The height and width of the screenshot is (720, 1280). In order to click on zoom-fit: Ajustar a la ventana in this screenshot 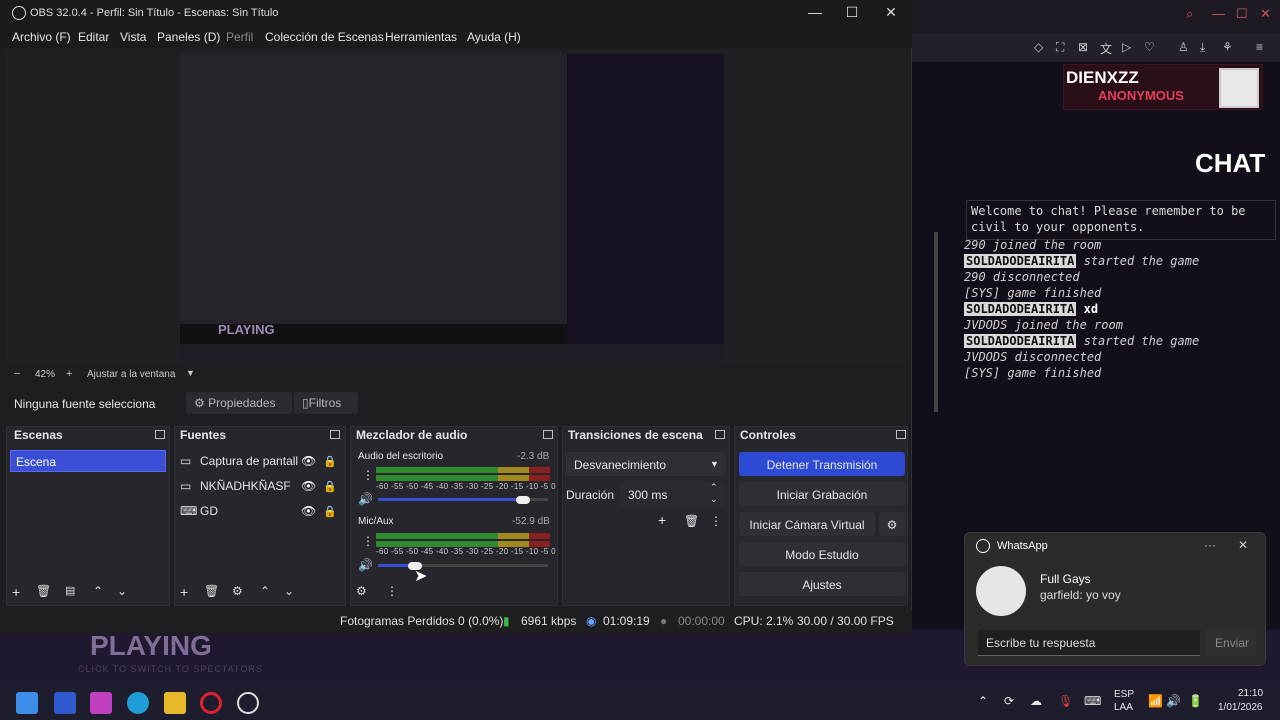, I will do `click(131, 374)`.